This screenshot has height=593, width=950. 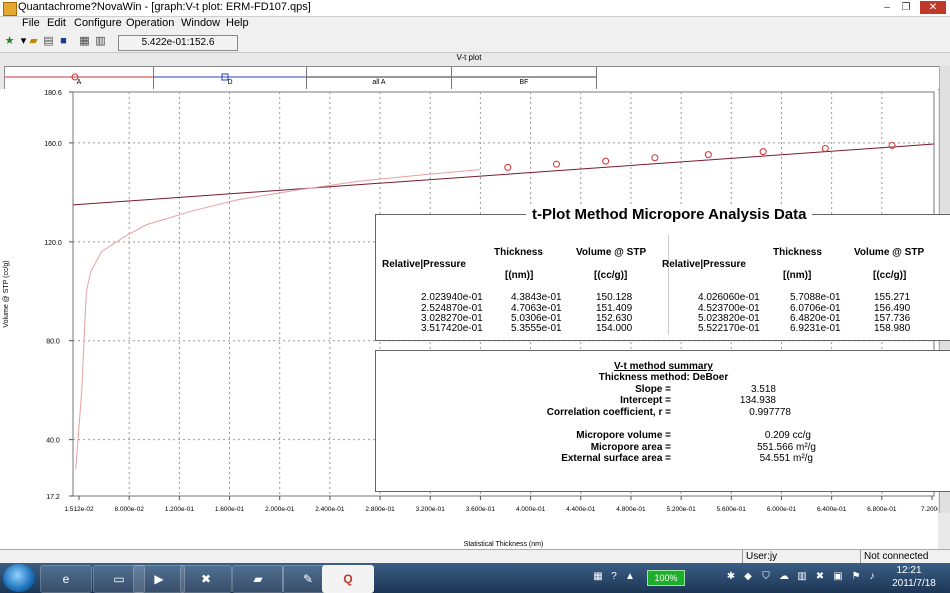 I want to click on header-volume-unit: [(cc/g)], so click(x=611, y=275).